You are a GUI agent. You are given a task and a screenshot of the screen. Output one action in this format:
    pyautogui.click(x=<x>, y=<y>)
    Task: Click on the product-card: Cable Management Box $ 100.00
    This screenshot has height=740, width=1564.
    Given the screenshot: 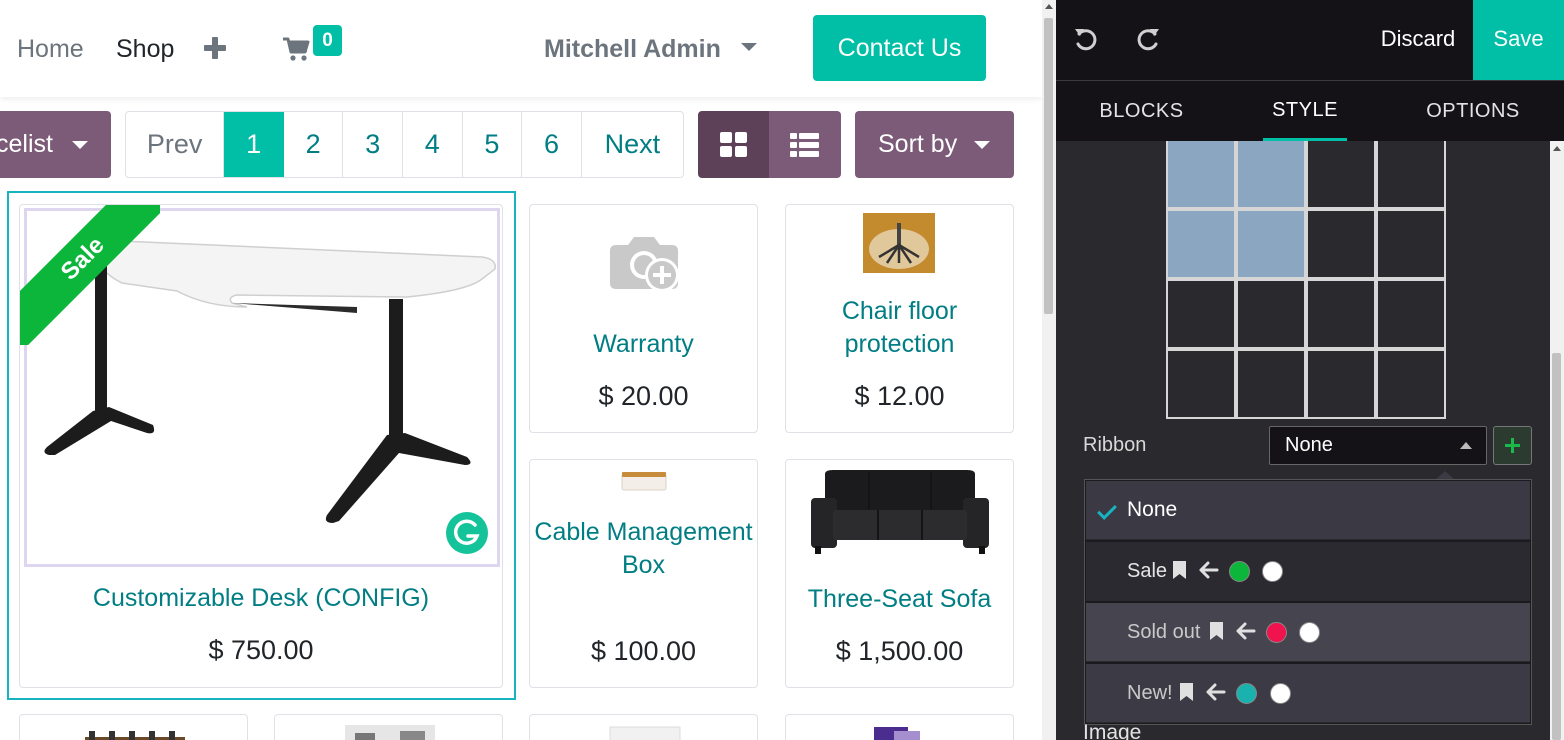 What is the action you would take?
    pyautogui.click(x=643, y=573)
    